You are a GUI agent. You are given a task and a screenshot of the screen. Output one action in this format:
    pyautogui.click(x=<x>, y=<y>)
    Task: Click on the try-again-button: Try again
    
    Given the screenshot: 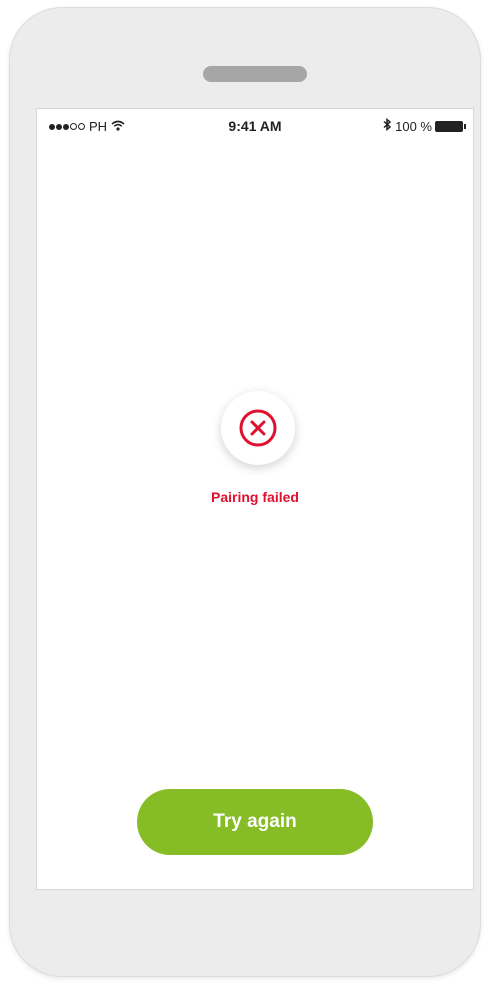 What is the action you would take?
    pyautogui.click(x=255, y=822)
    